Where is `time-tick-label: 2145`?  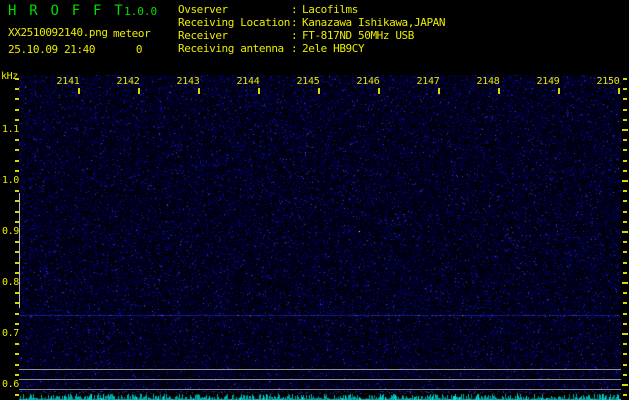 time-tick-label: 2145 is located at coordinates (308, 81).